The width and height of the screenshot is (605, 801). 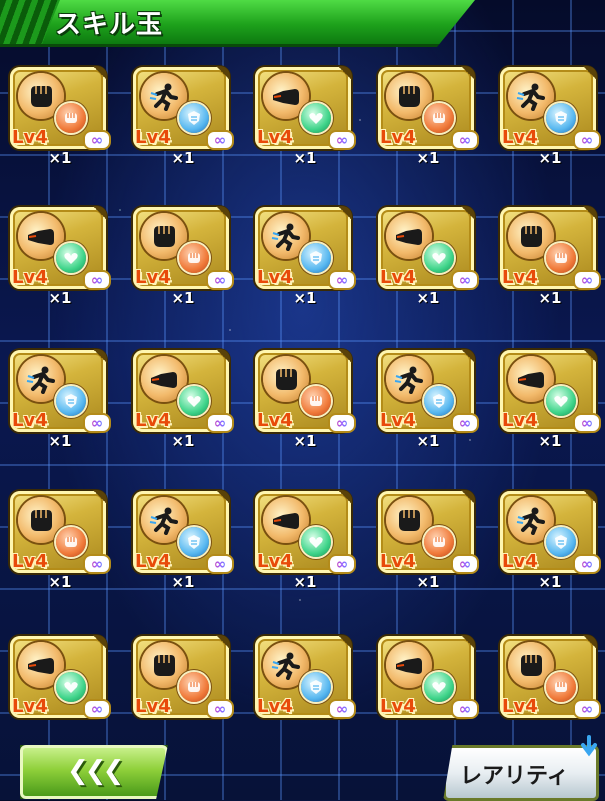 What do you see at coordinates (514, 776) in the screenshot?
I see `sort-button-label: レアリティ` at bounding box center [514, 776].